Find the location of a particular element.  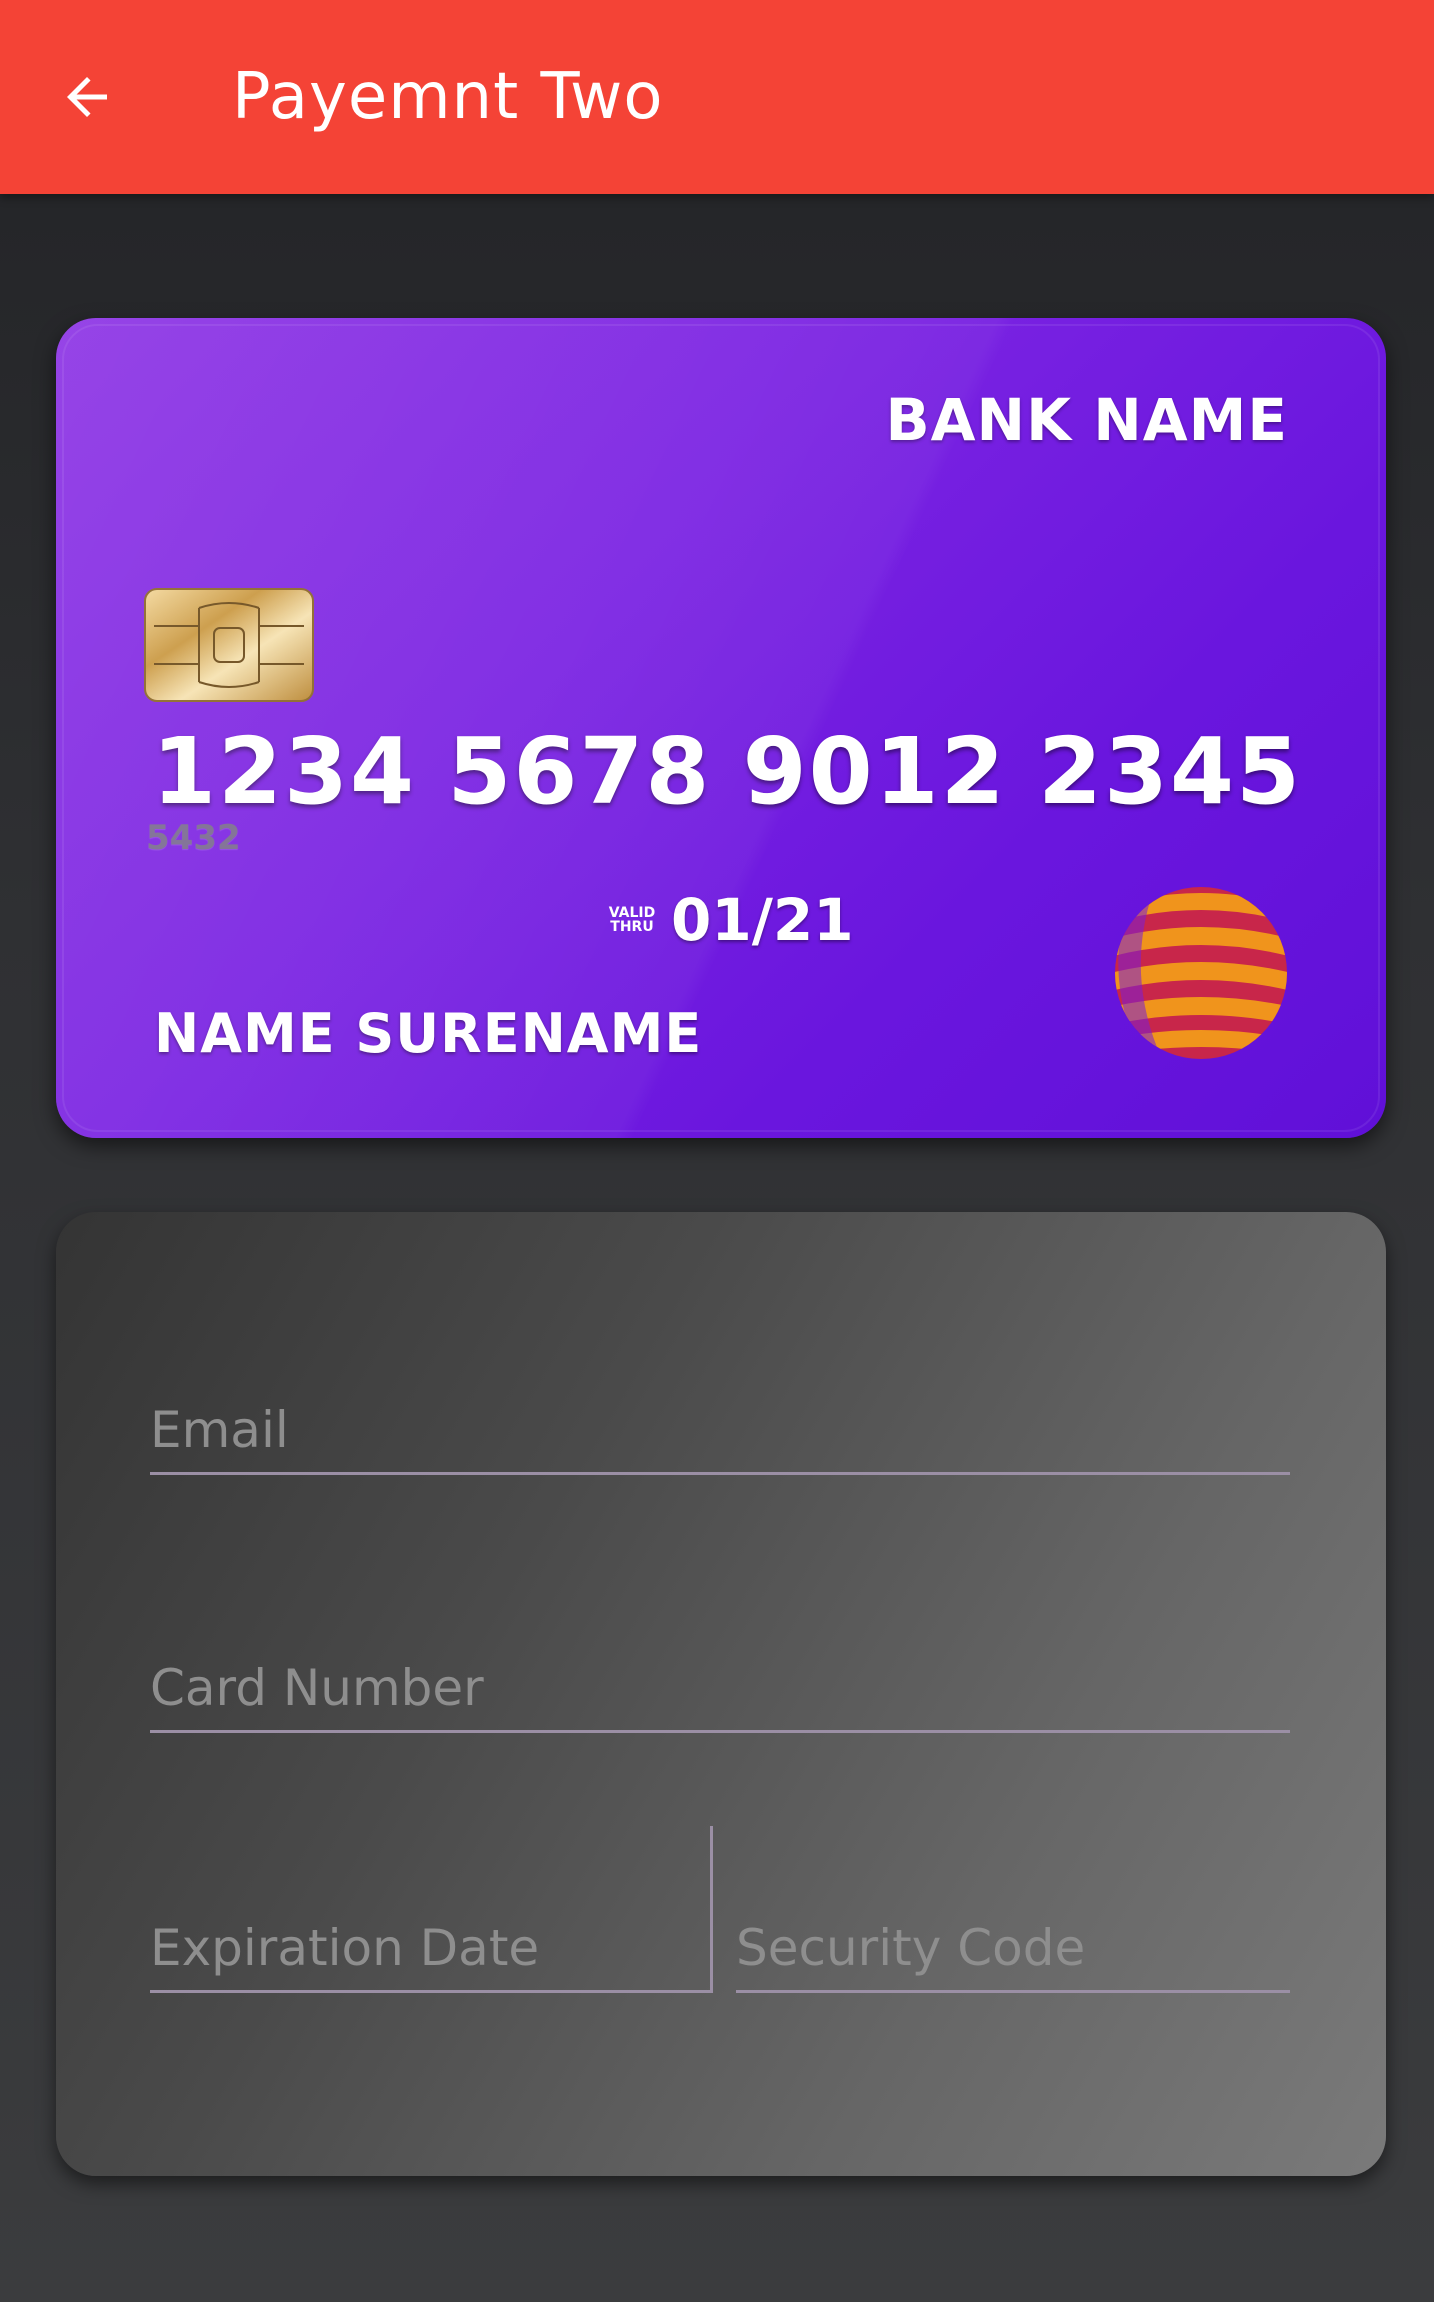

valid-thru: VALID THRU 01/21 is located at coordinates (727, 920).